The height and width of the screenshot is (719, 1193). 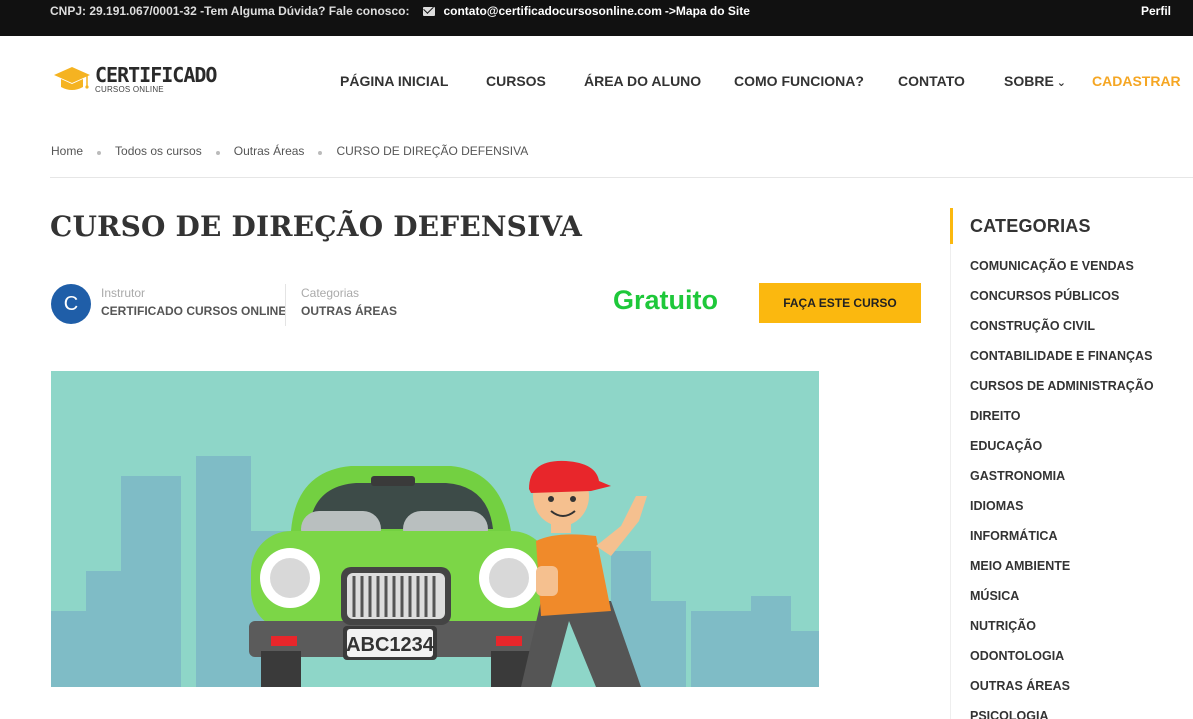 What do you see at coordinates (621, 177) in the screenshot?
I see `header-divider` at bounding box center [621, 177].